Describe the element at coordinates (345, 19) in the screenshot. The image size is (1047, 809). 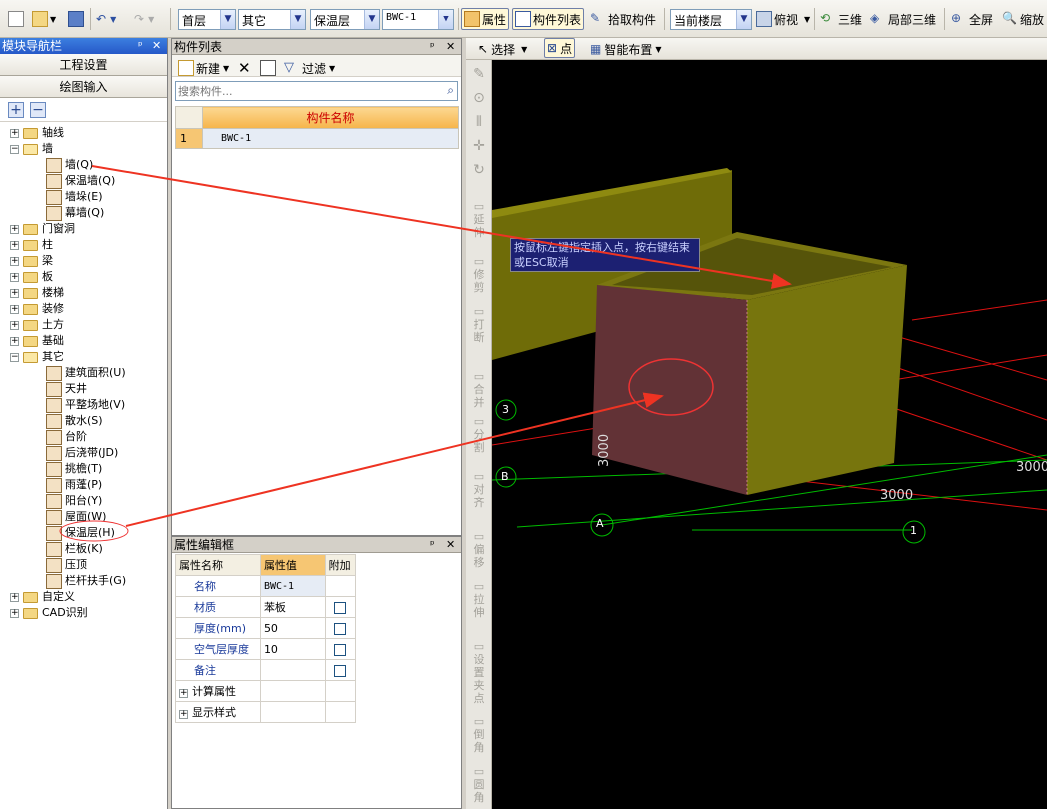
I see `type-select: 保温层 ▼` at that location.